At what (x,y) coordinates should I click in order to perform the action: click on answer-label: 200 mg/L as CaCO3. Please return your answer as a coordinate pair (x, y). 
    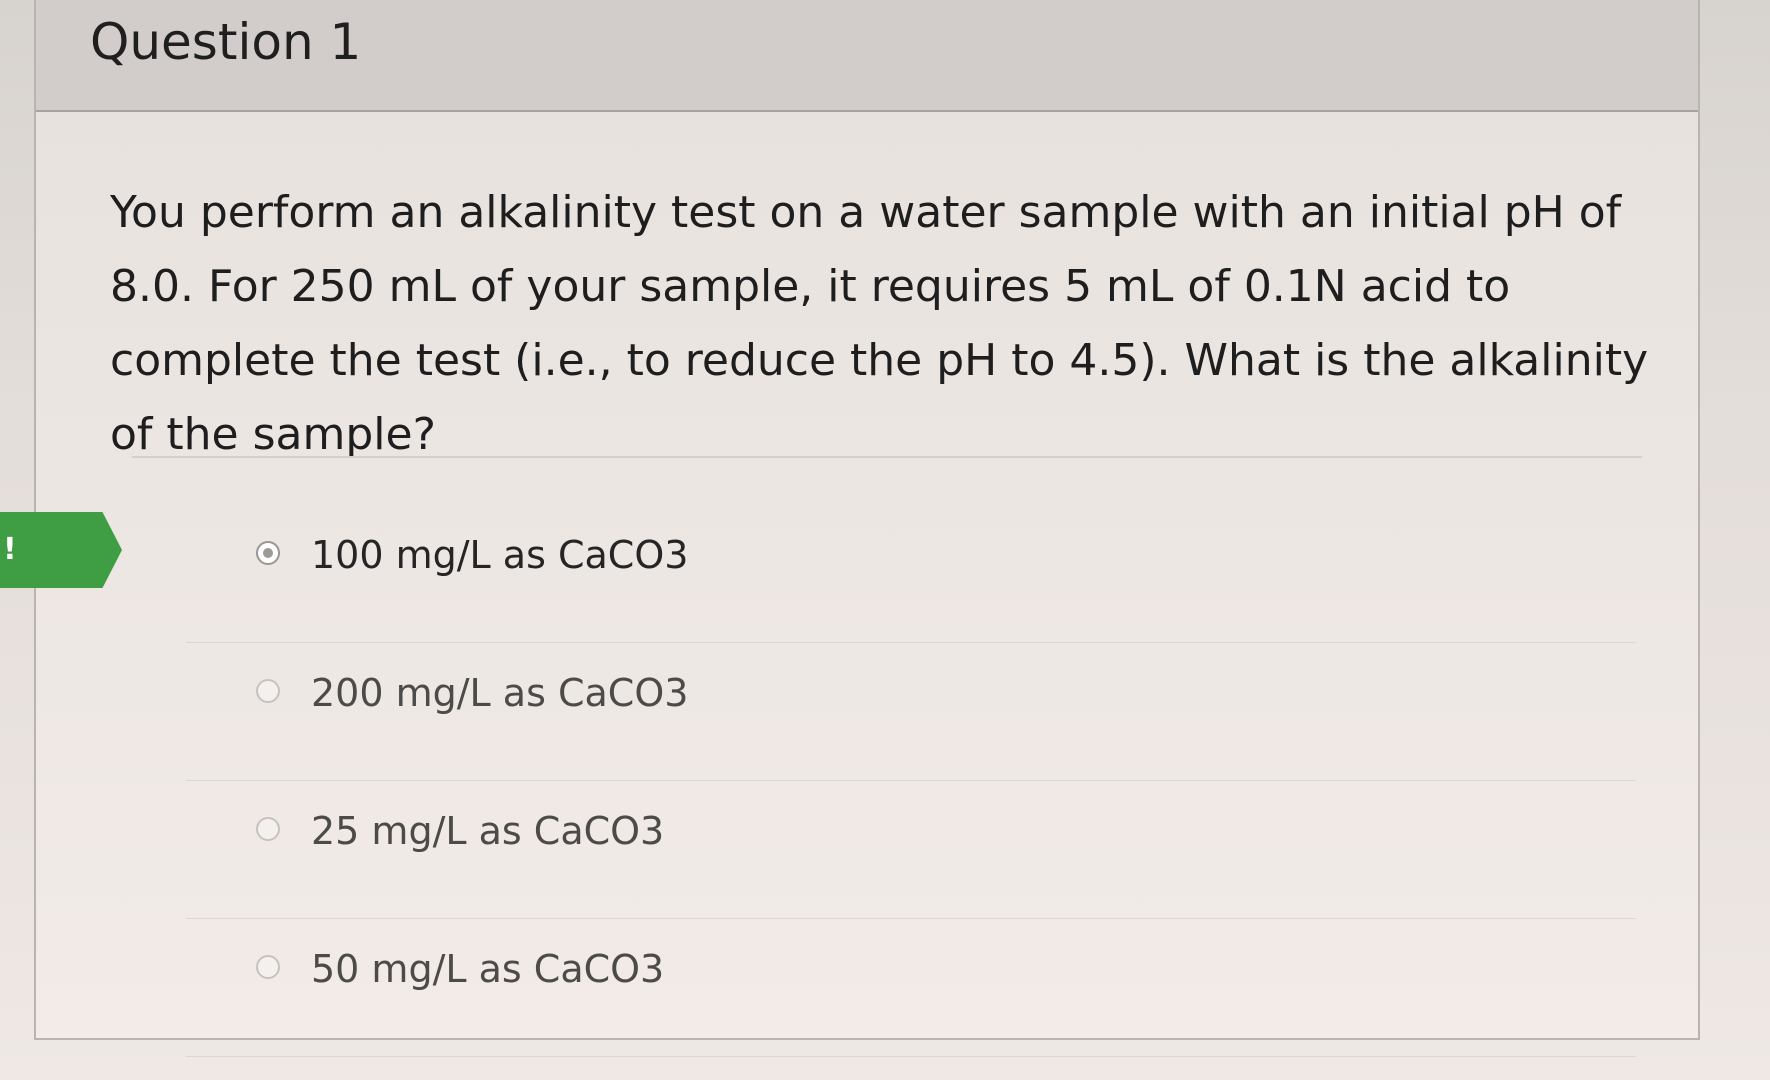
    Looking at the image, I should click on (499, 693).